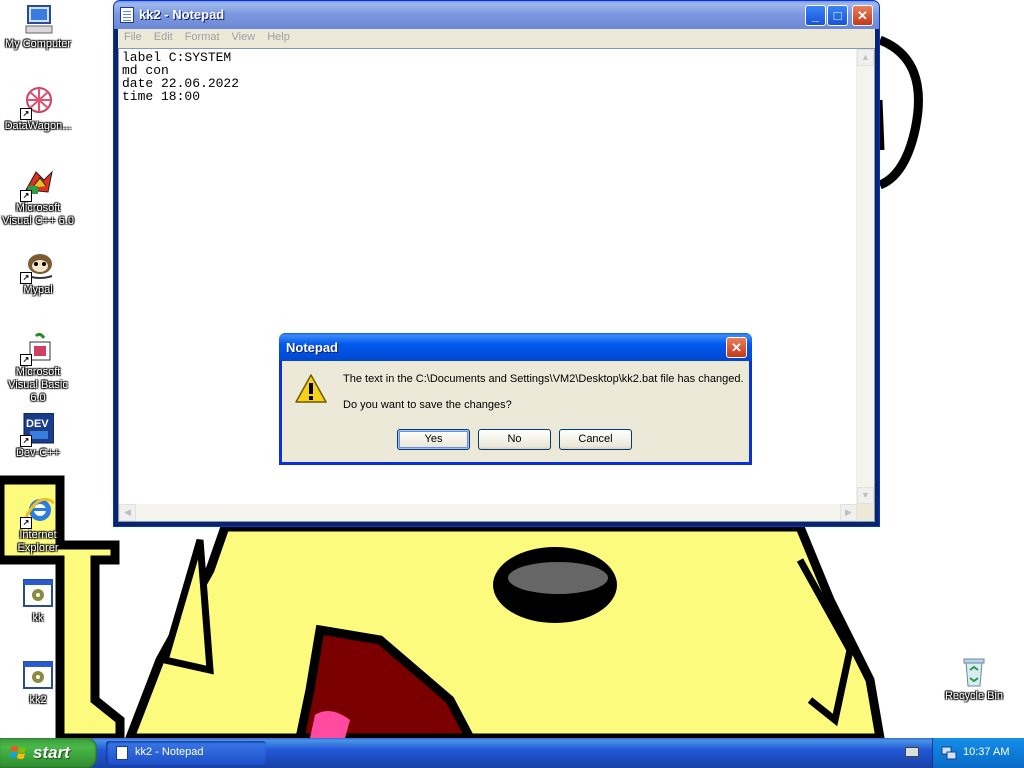  I want to click on dev-cpp-icon: DEV ↗, so click(37, 429).